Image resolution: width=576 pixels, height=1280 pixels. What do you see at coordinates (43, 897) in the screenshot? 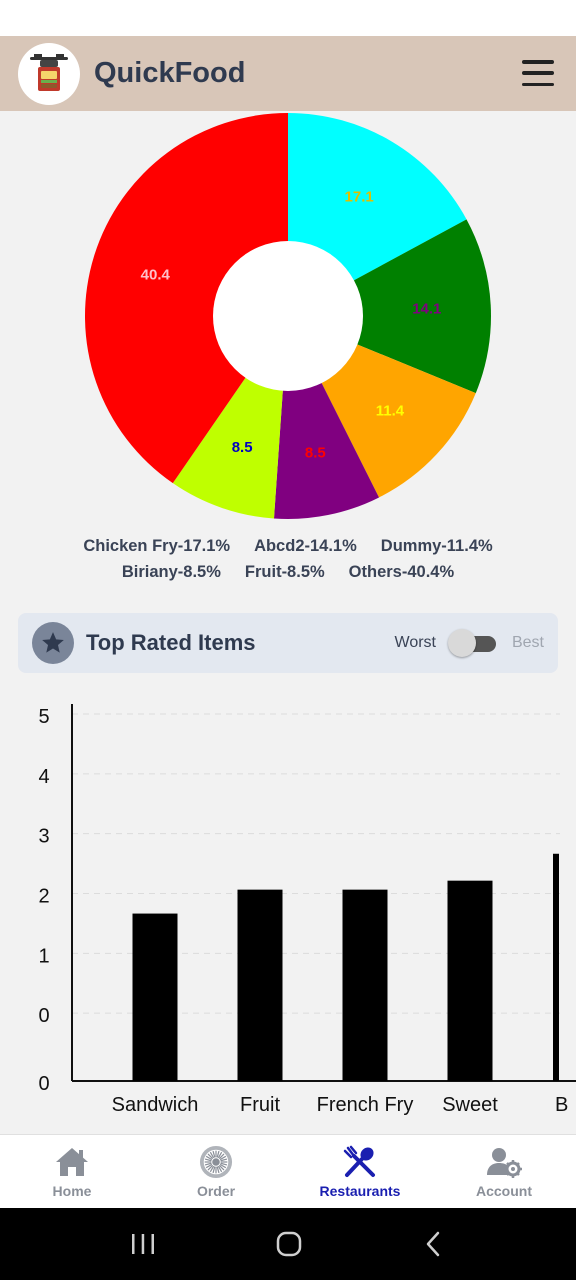
I see `y-tick-label: 2` at bounding box center [43, 897].